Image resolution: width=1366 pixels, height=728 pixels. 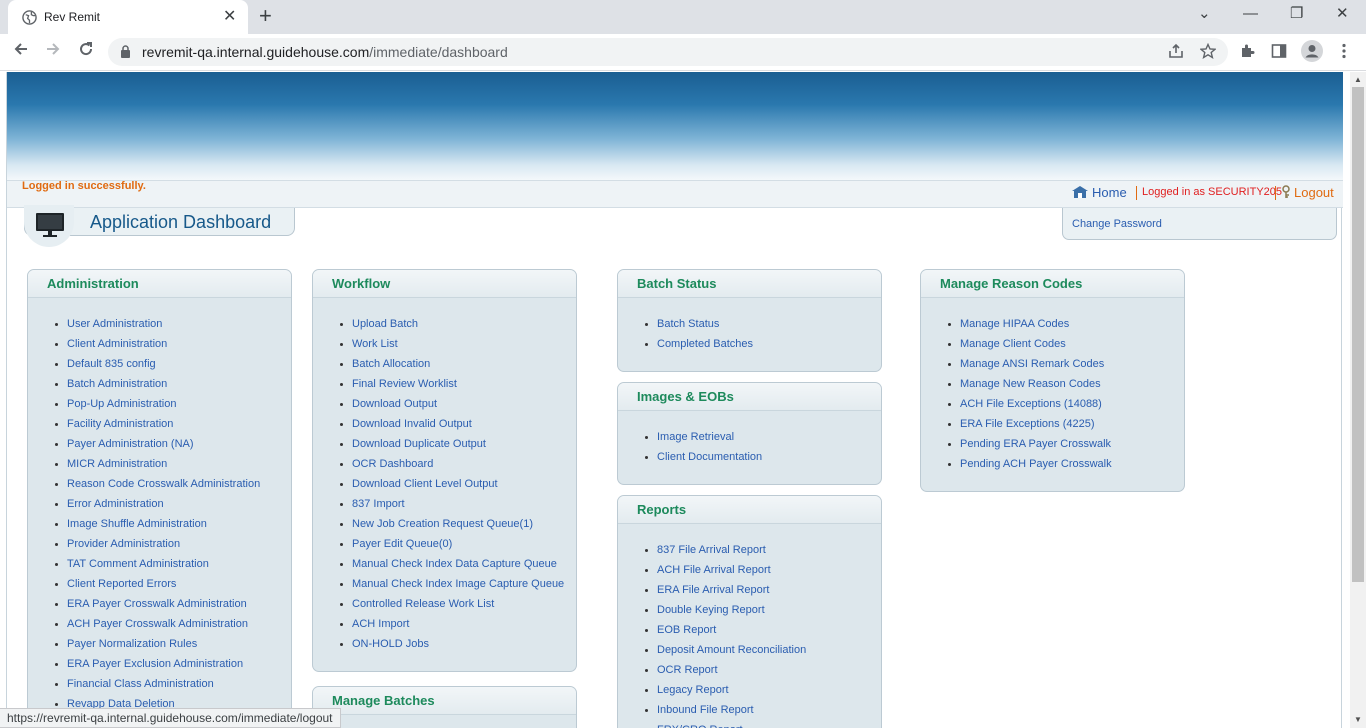 I want to click on menu-link: Manage New Reason Codes, so click(x=1030, y=384).